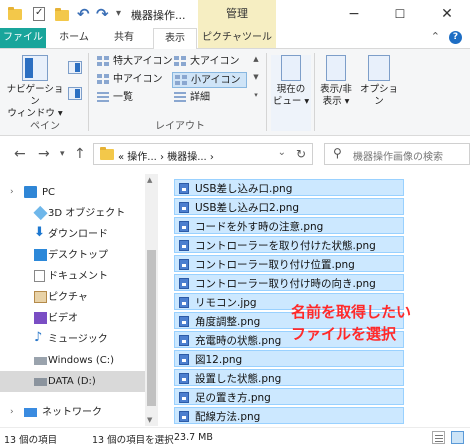 This screenshot has width=470, height=447. What do you see at coordinates (102, 14) in the screenshot?
I see `redo-icon: ↷` at bounding box center [102, 14].